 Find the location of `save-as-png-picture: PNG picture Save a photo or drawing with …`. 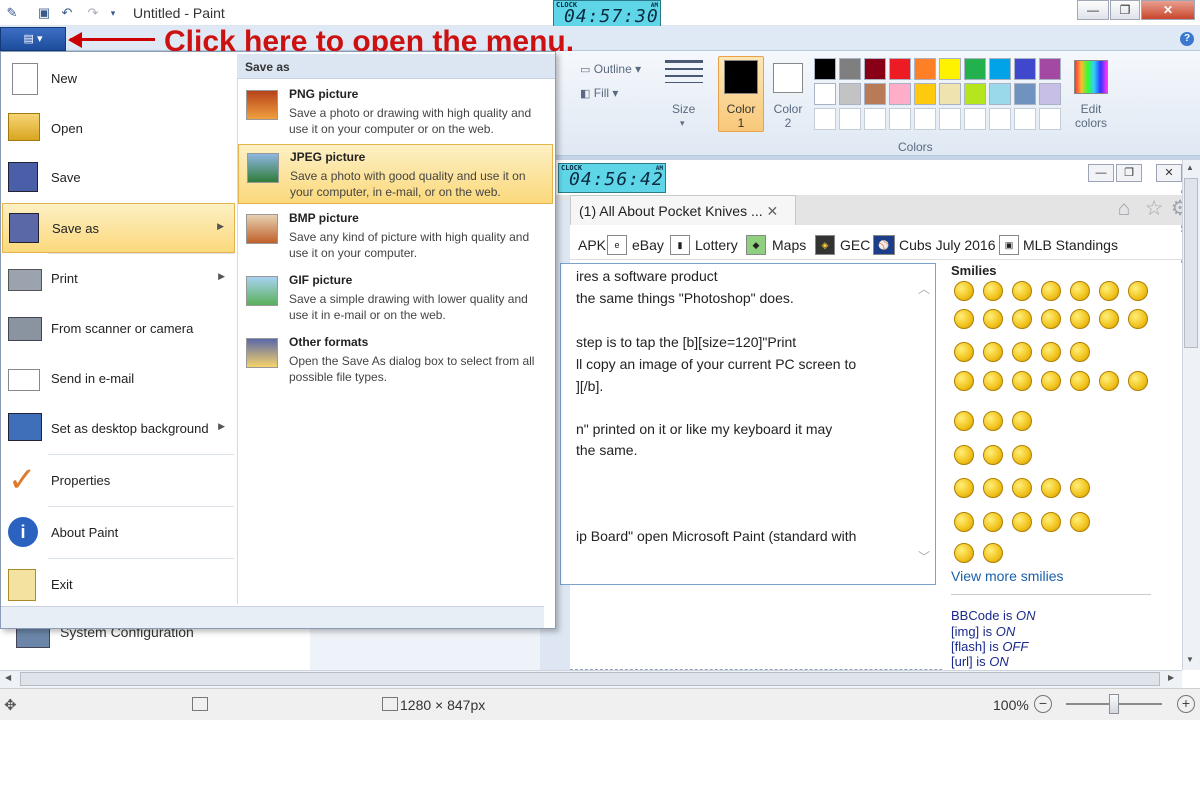

save-as-png-picture: PNG picture Save a photo or drawing with … is located at coordinates (395, 112).